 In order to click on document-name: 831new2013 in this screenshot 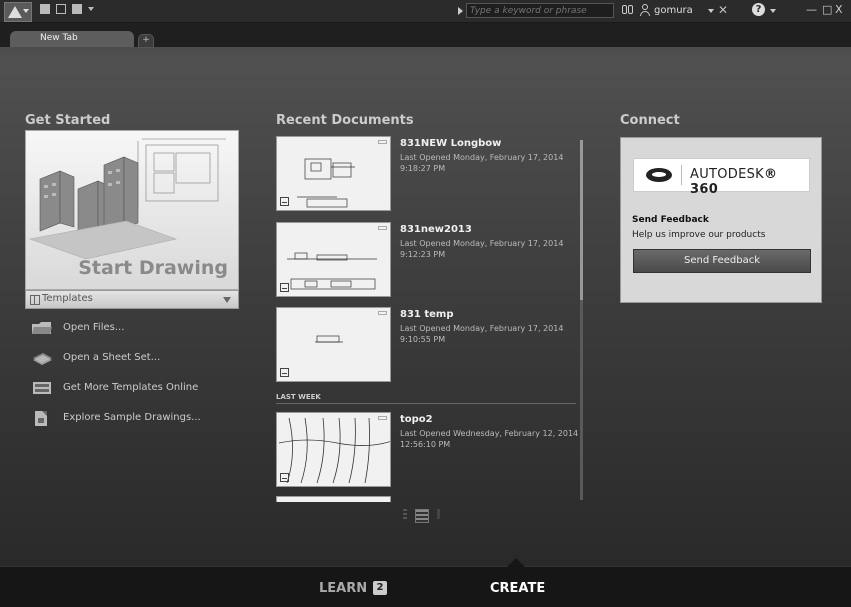, I will do `click(436, 229)`.